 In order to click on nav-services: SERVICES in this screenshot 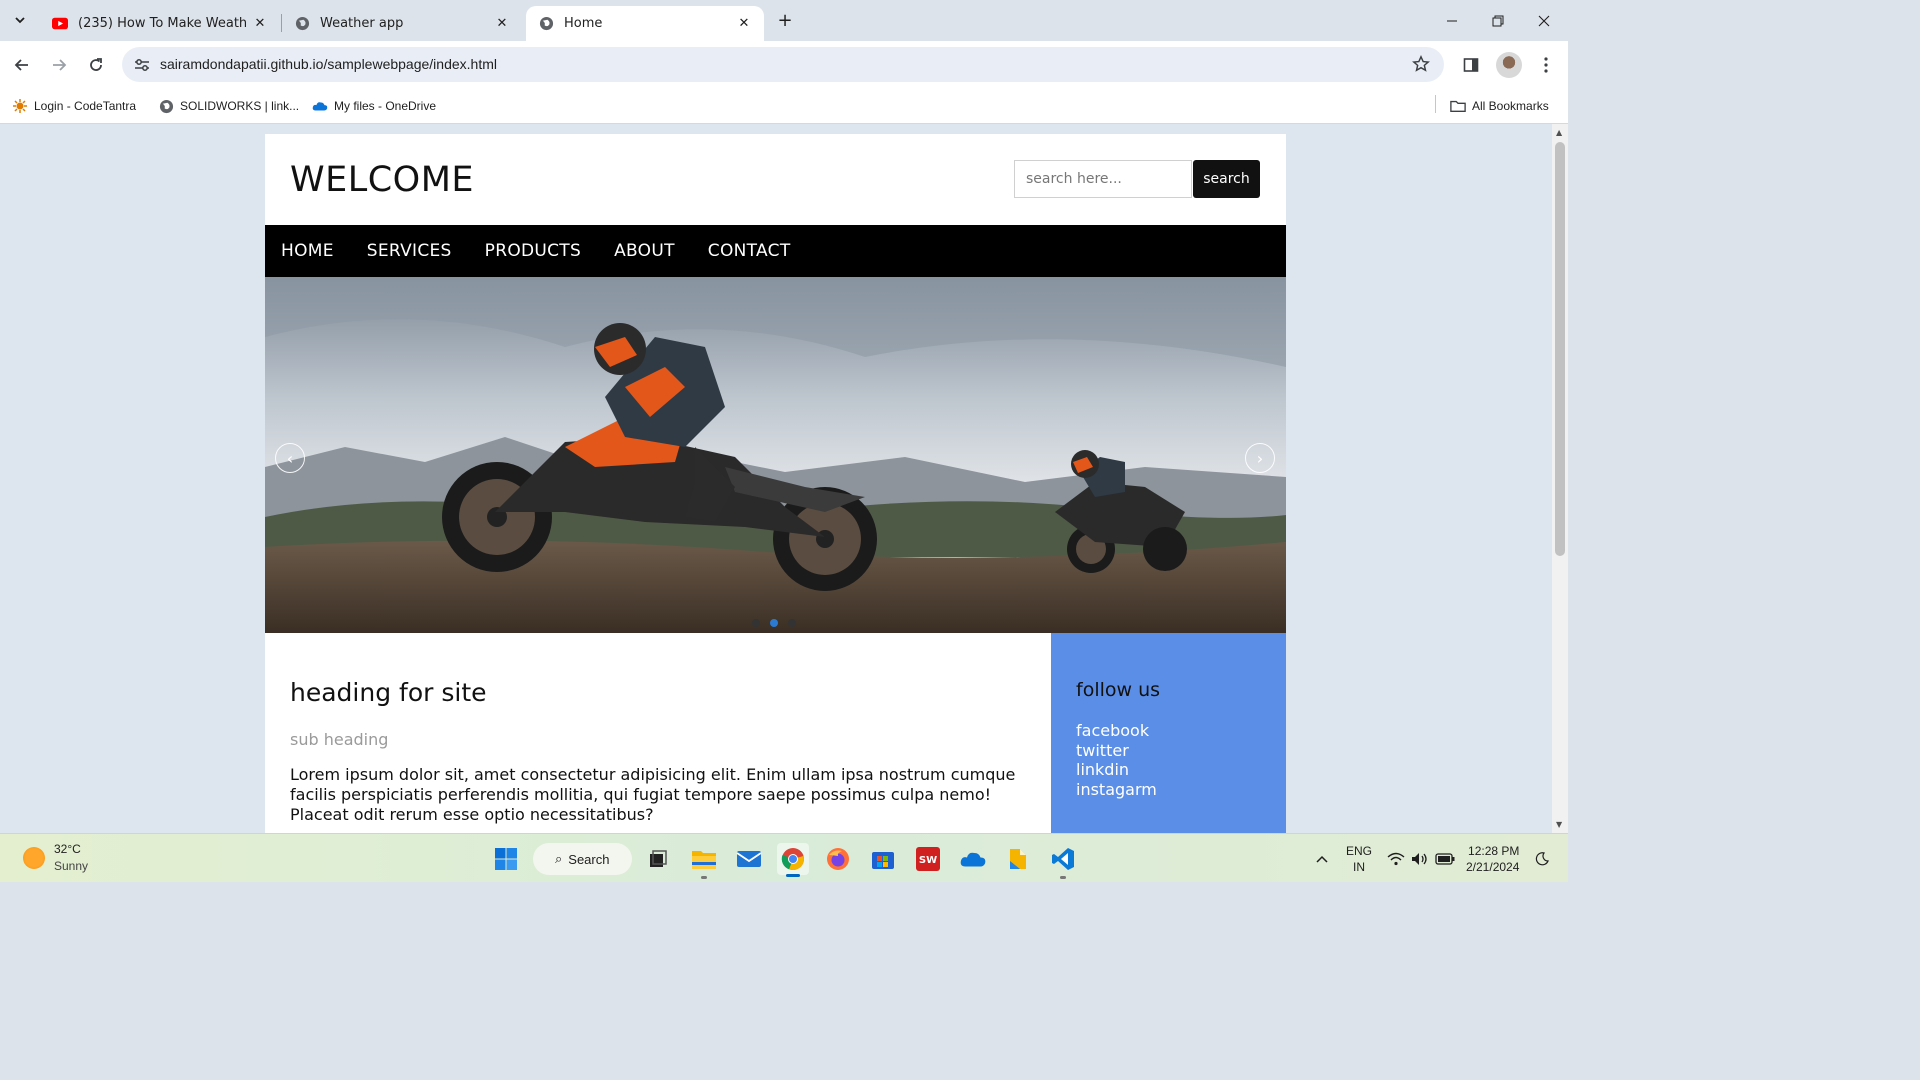, I will do `click(409, 251)`.